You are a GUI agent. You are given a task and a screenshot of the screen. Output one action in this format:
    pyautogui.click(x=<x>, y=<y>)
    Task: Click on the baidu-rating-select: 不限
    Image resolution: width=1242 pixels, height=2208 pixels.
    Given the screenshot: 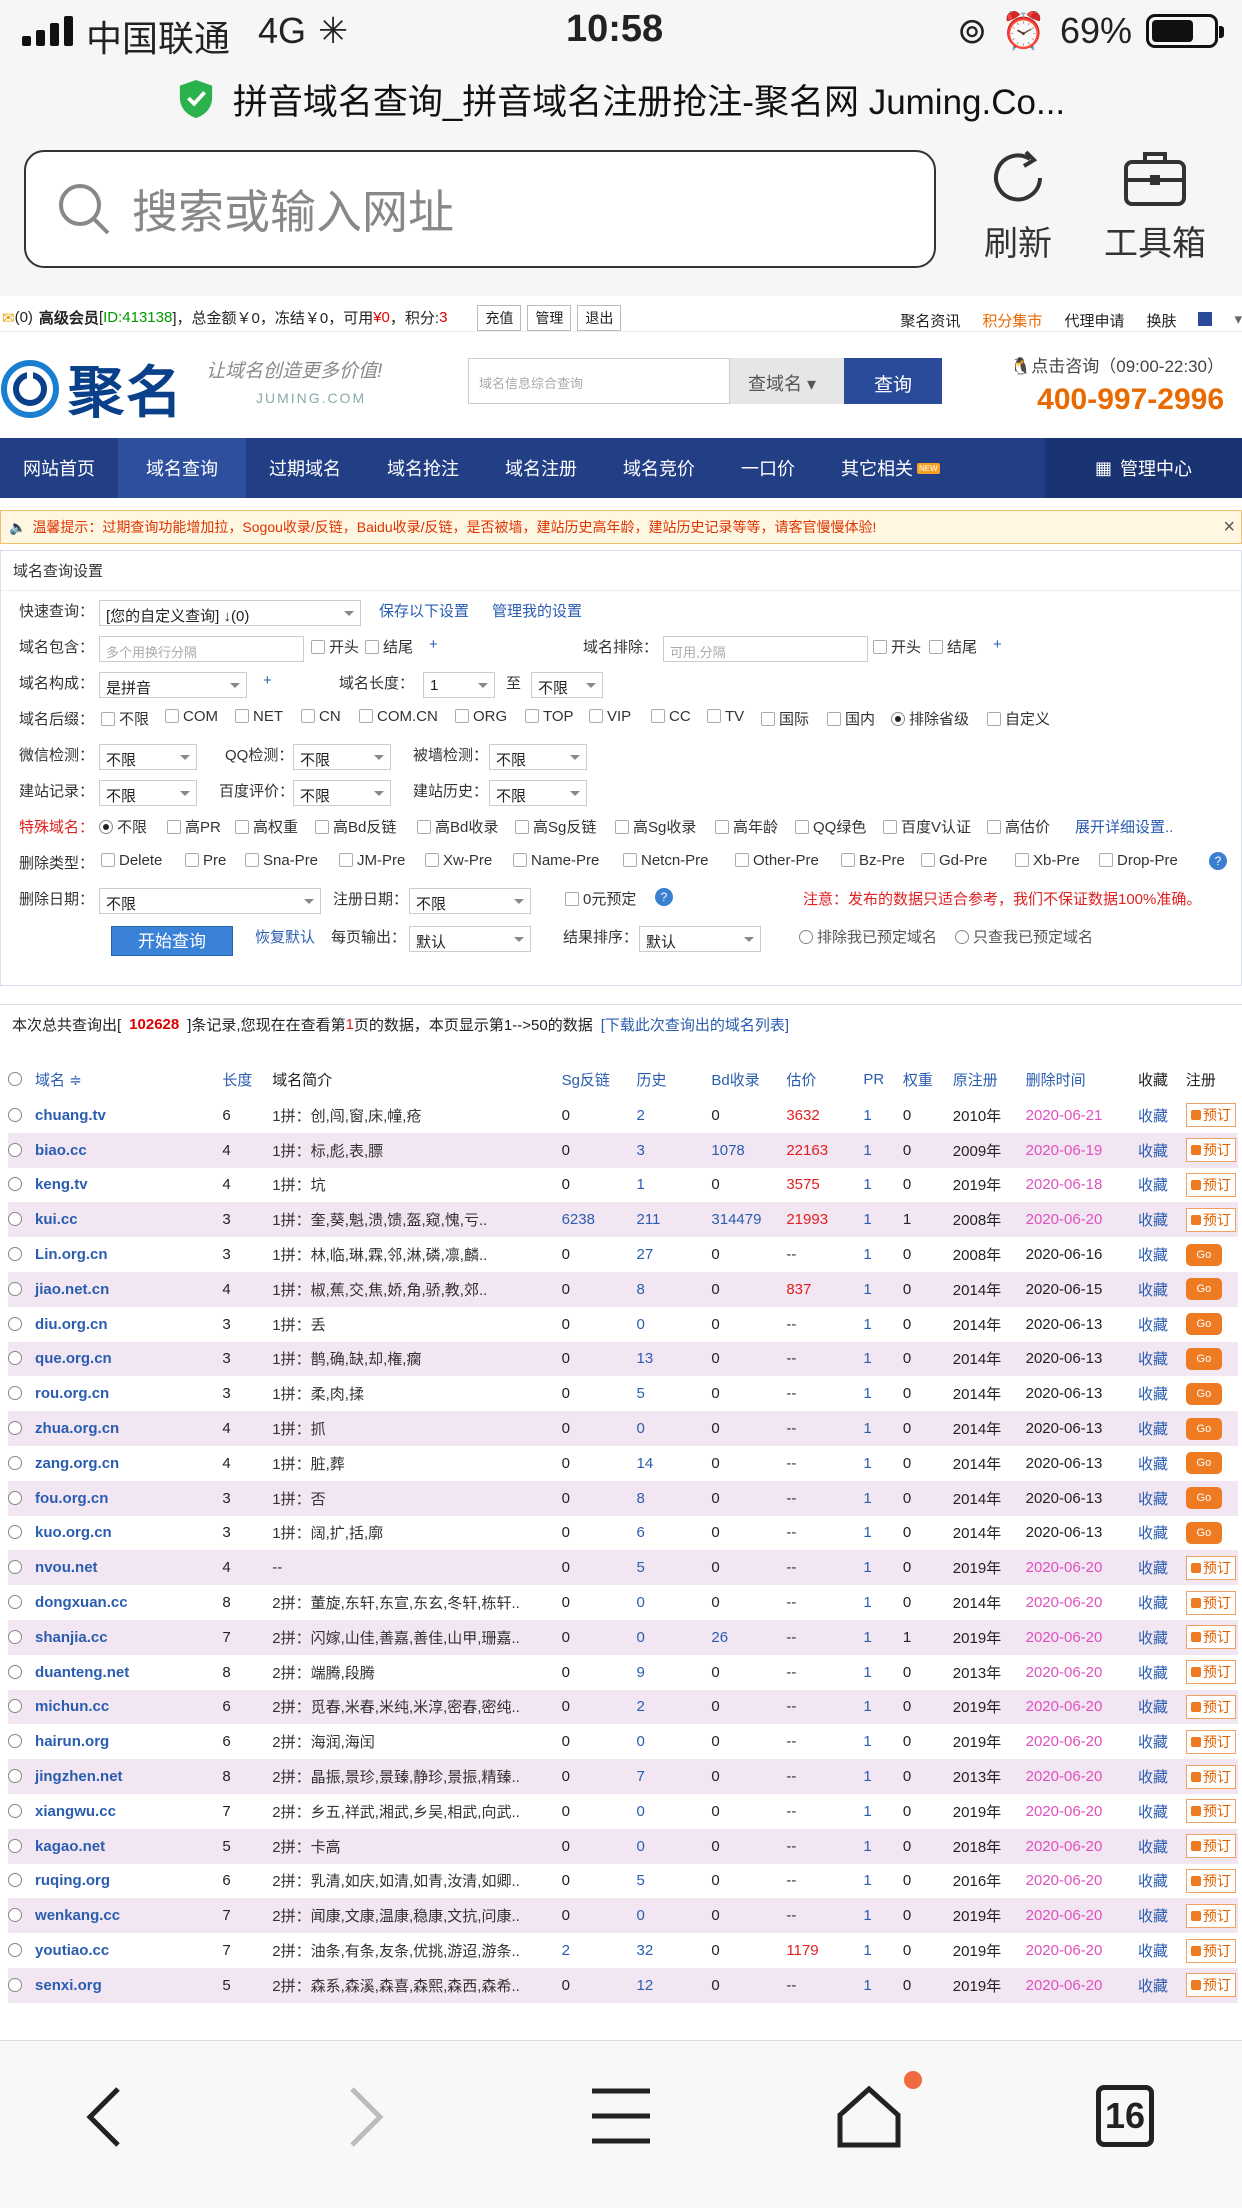 What is the action you would take?
    pyautogui.click(x=342, y=793)
    